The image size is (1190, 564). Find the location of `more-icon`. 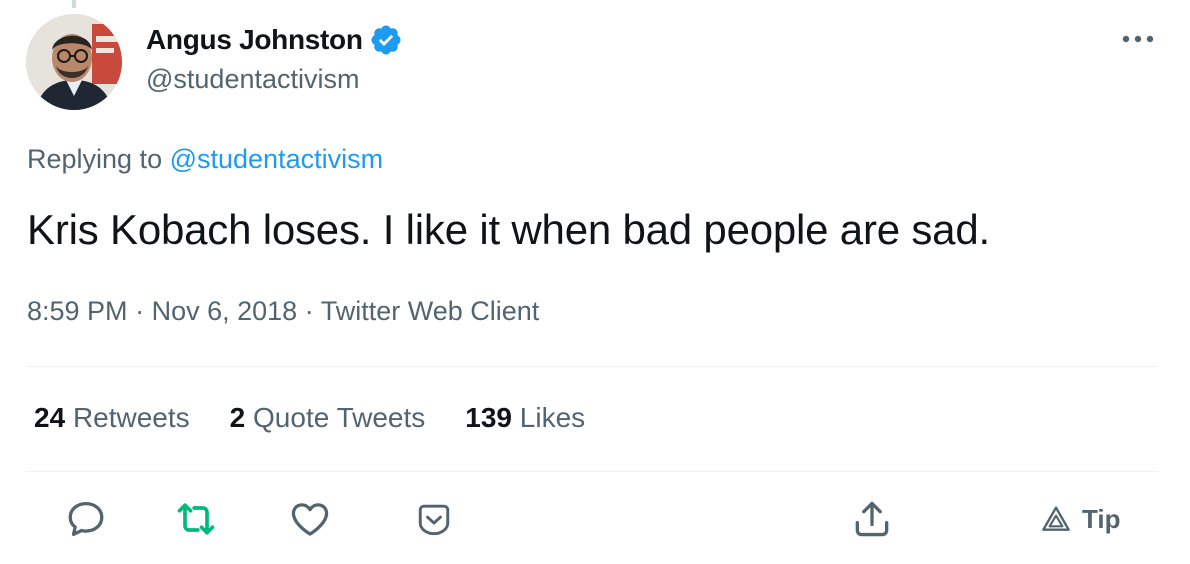

more-icon is located at coordinates (1138, 39).